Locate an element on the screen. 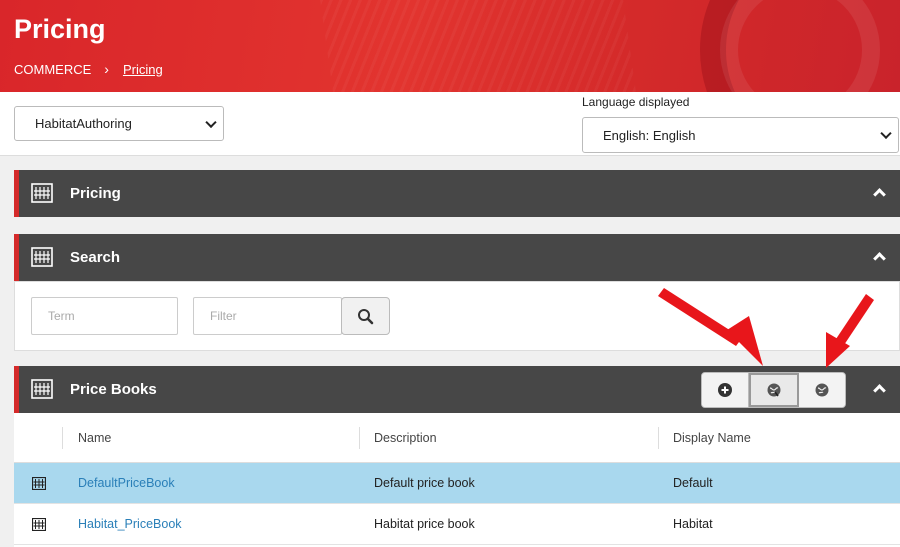 This screenshot has width=900, height=547. breadcrumb: COMMERCE › Pricing is located at coordinates (88, 69).